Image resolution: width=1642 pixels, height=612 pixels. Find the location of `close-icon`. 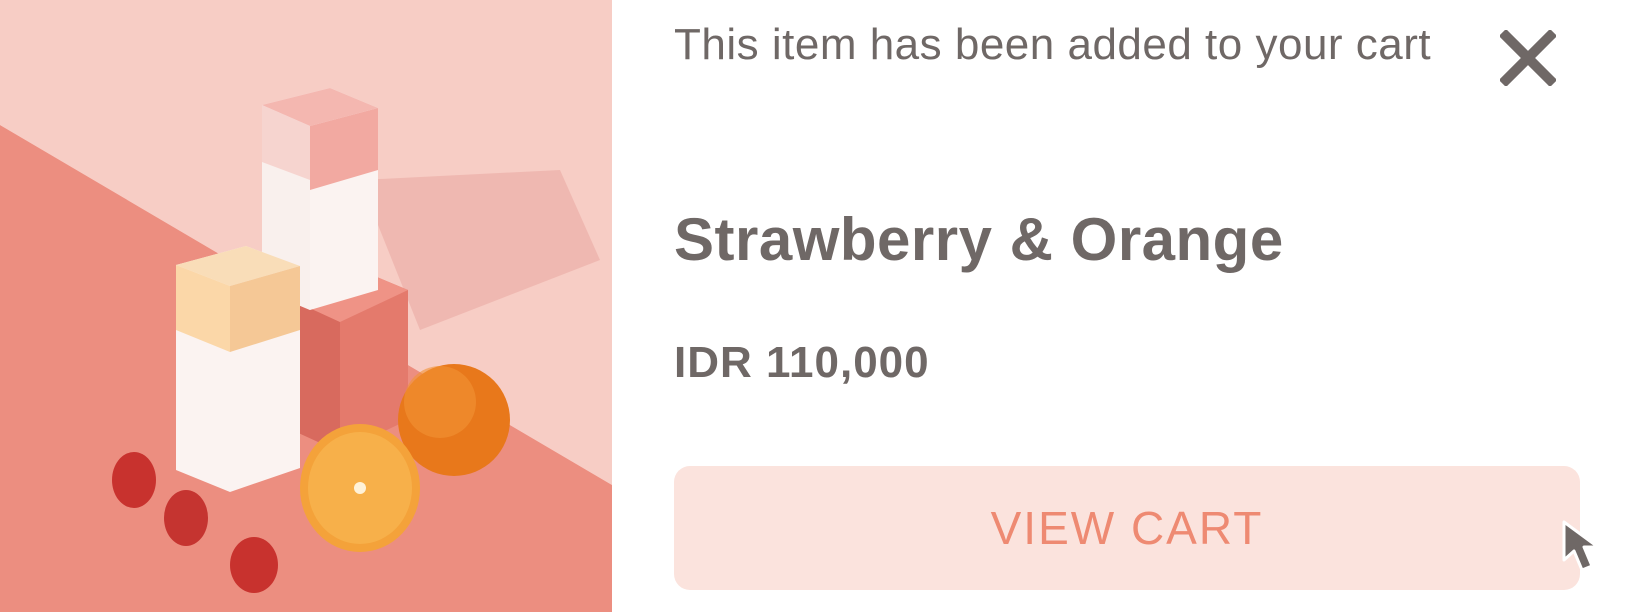

close-icon is located at coordinates (1528, 58).